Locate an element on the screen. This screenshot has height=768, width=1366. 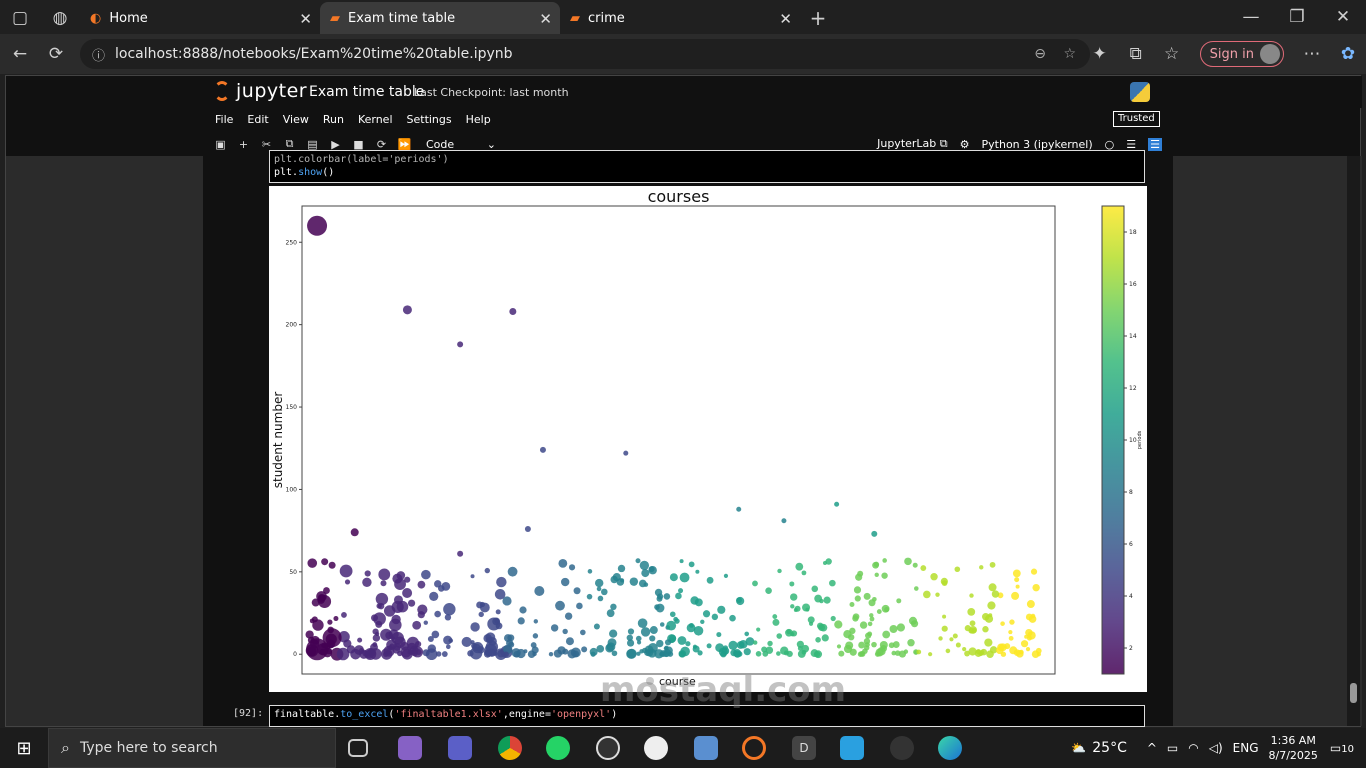
chrome-icon is located at coordinates (510, 748).